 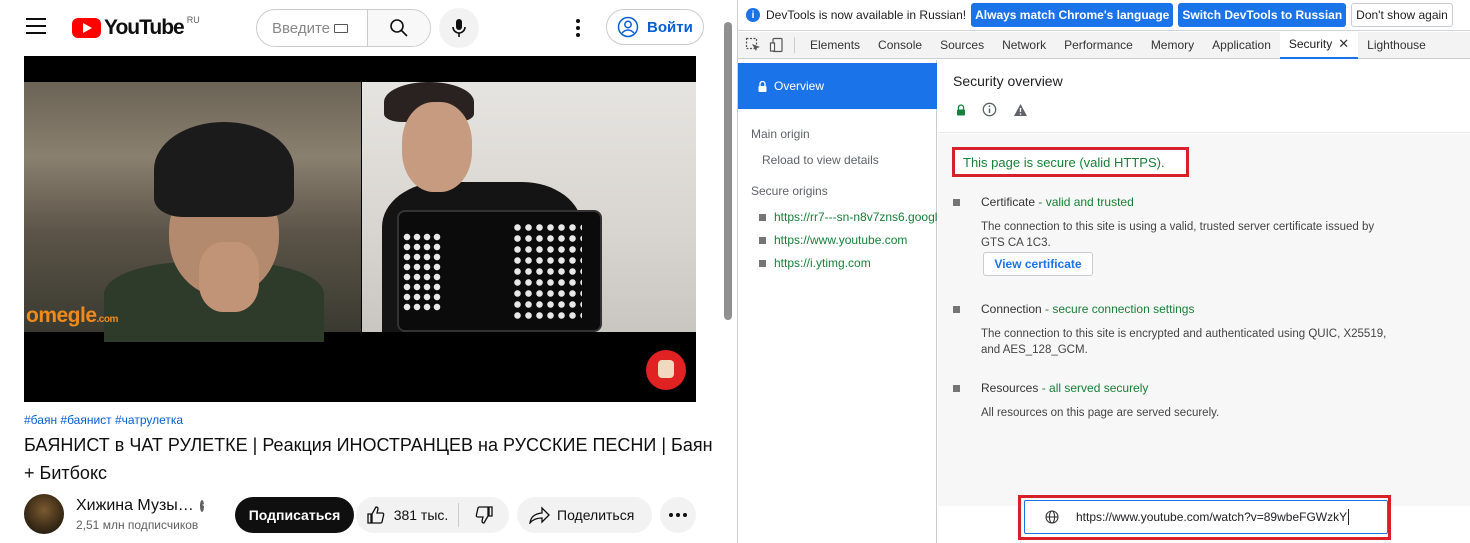 I want to click on reload-hint: Reload to view details, so click(x=820, y=160).